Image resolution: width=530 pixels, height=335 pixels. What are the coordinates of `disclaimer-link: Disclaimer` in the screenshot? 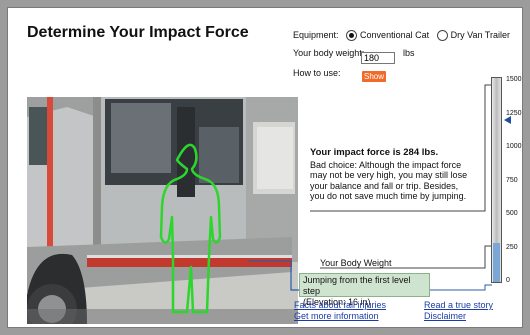 It's located at (445, 316).